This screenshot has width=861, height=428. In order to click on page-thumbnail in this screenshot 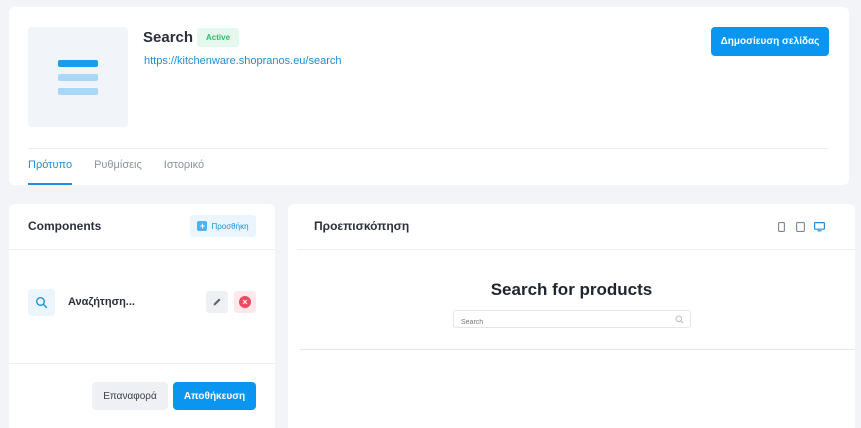, I will do `click(78, 77)`.